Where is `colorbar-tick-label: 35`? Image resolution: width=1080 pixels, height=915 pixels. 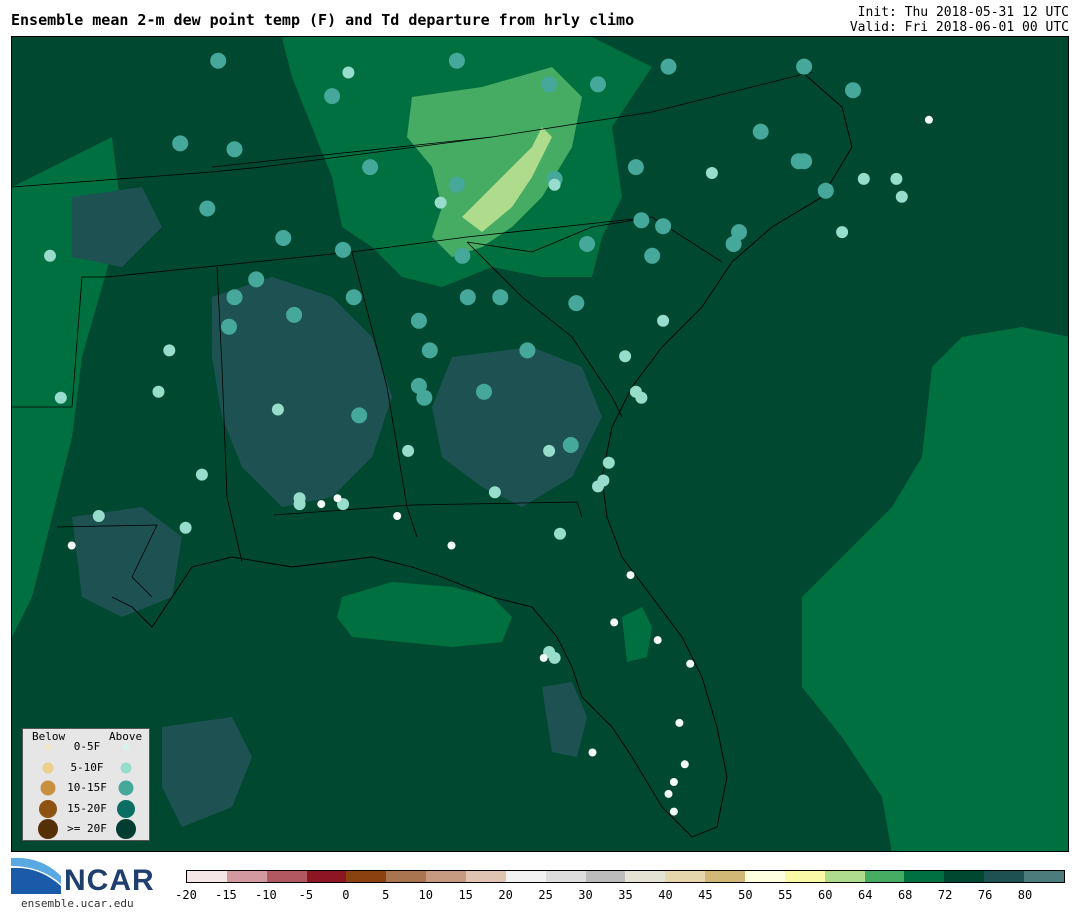
colorbar-tick-label: 35 is located at coordinates (625, 895).